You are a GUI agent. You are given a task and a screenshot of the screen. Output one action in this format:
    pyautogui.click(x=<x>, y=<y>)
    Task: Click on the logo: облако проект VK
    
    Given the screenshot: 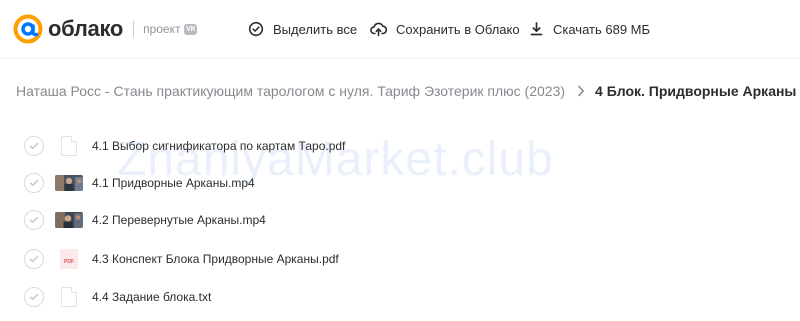 What is the action you would take?
    pyautogui.click(x=105, y=29)
    